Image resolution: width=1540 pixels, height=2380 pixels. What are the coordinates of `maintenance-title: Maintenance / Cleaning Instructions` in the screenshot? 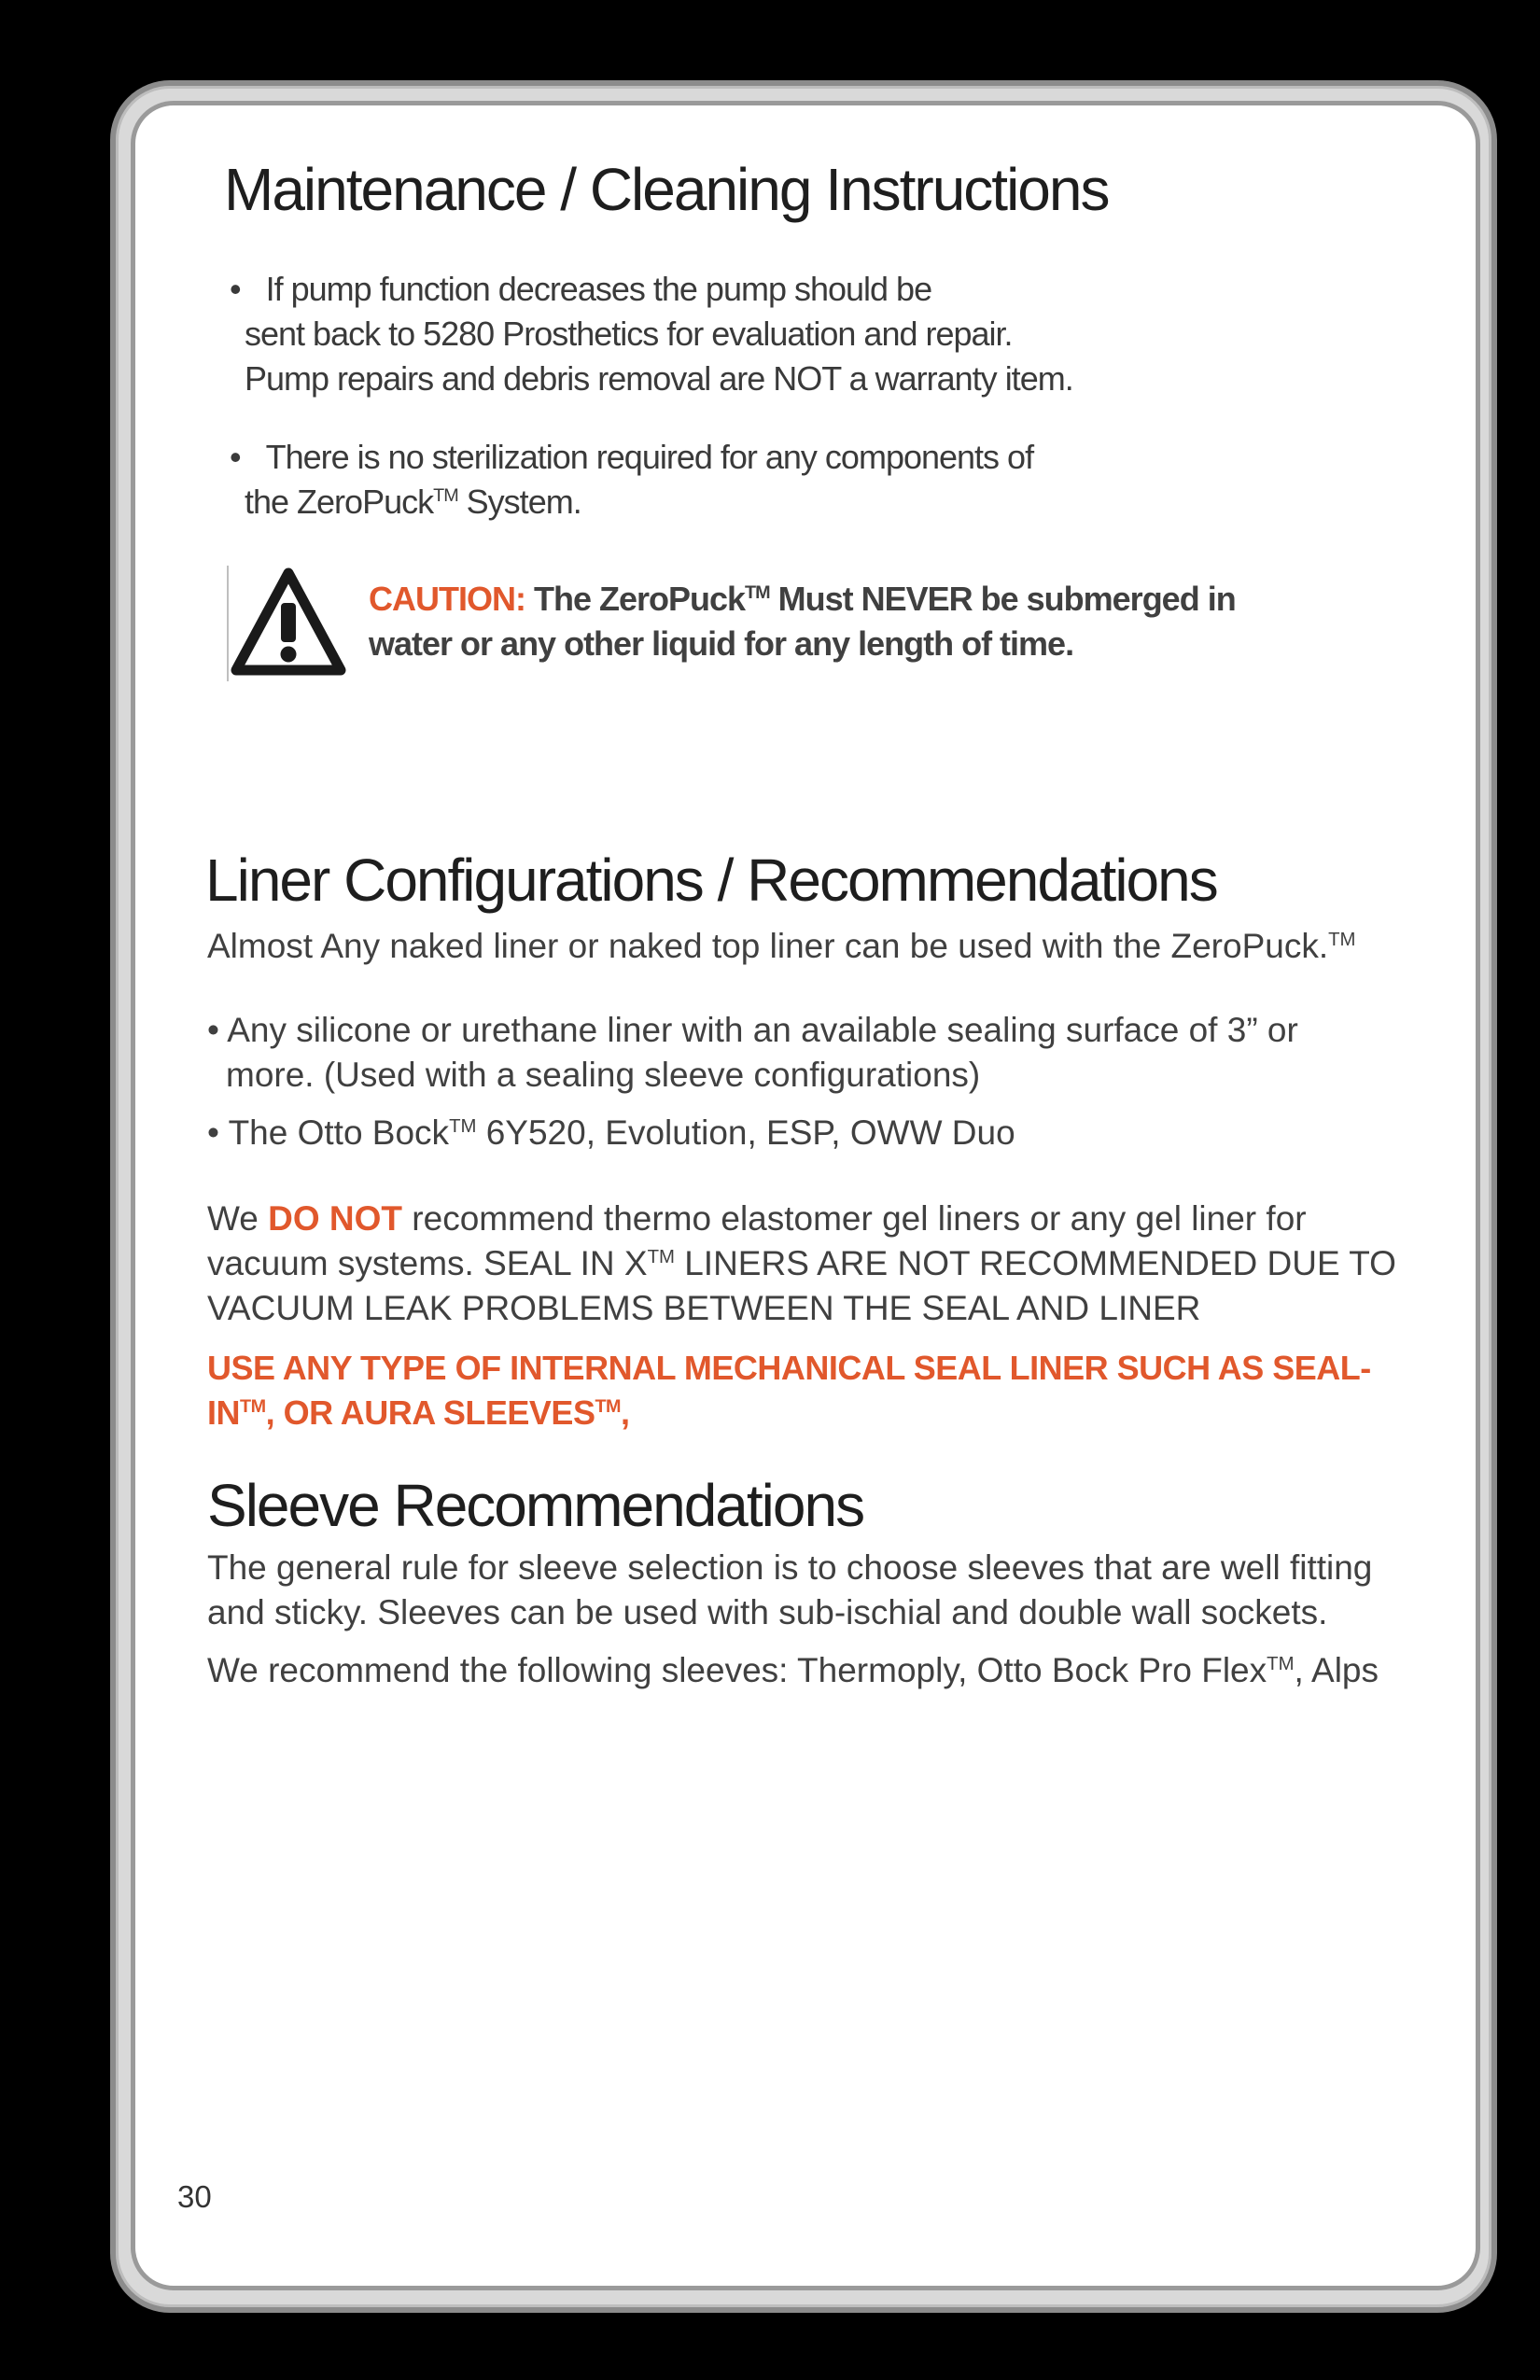 It's located at (667, 189).